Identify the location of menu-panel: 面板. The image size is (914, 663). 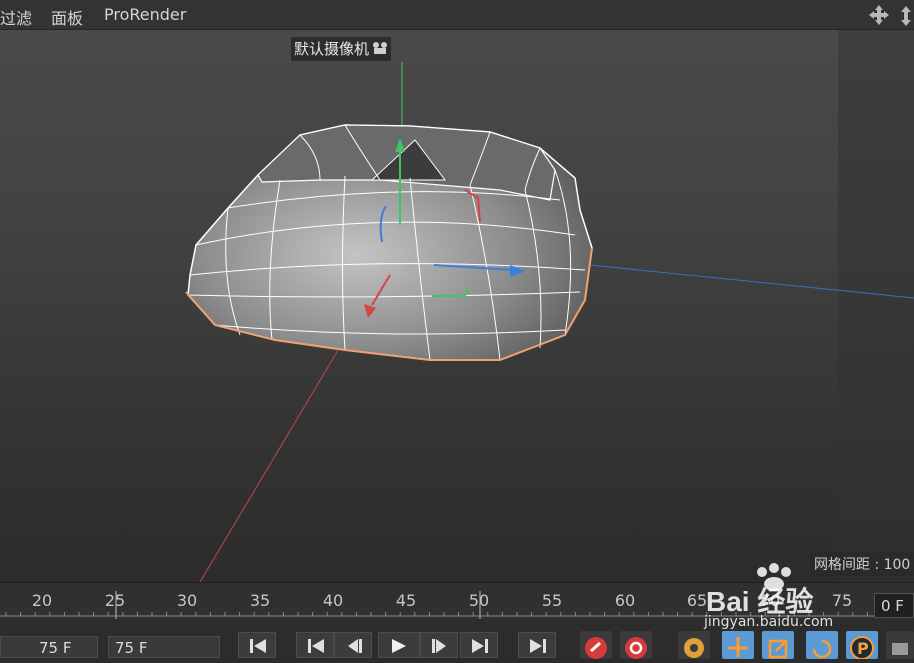
(67, 17).